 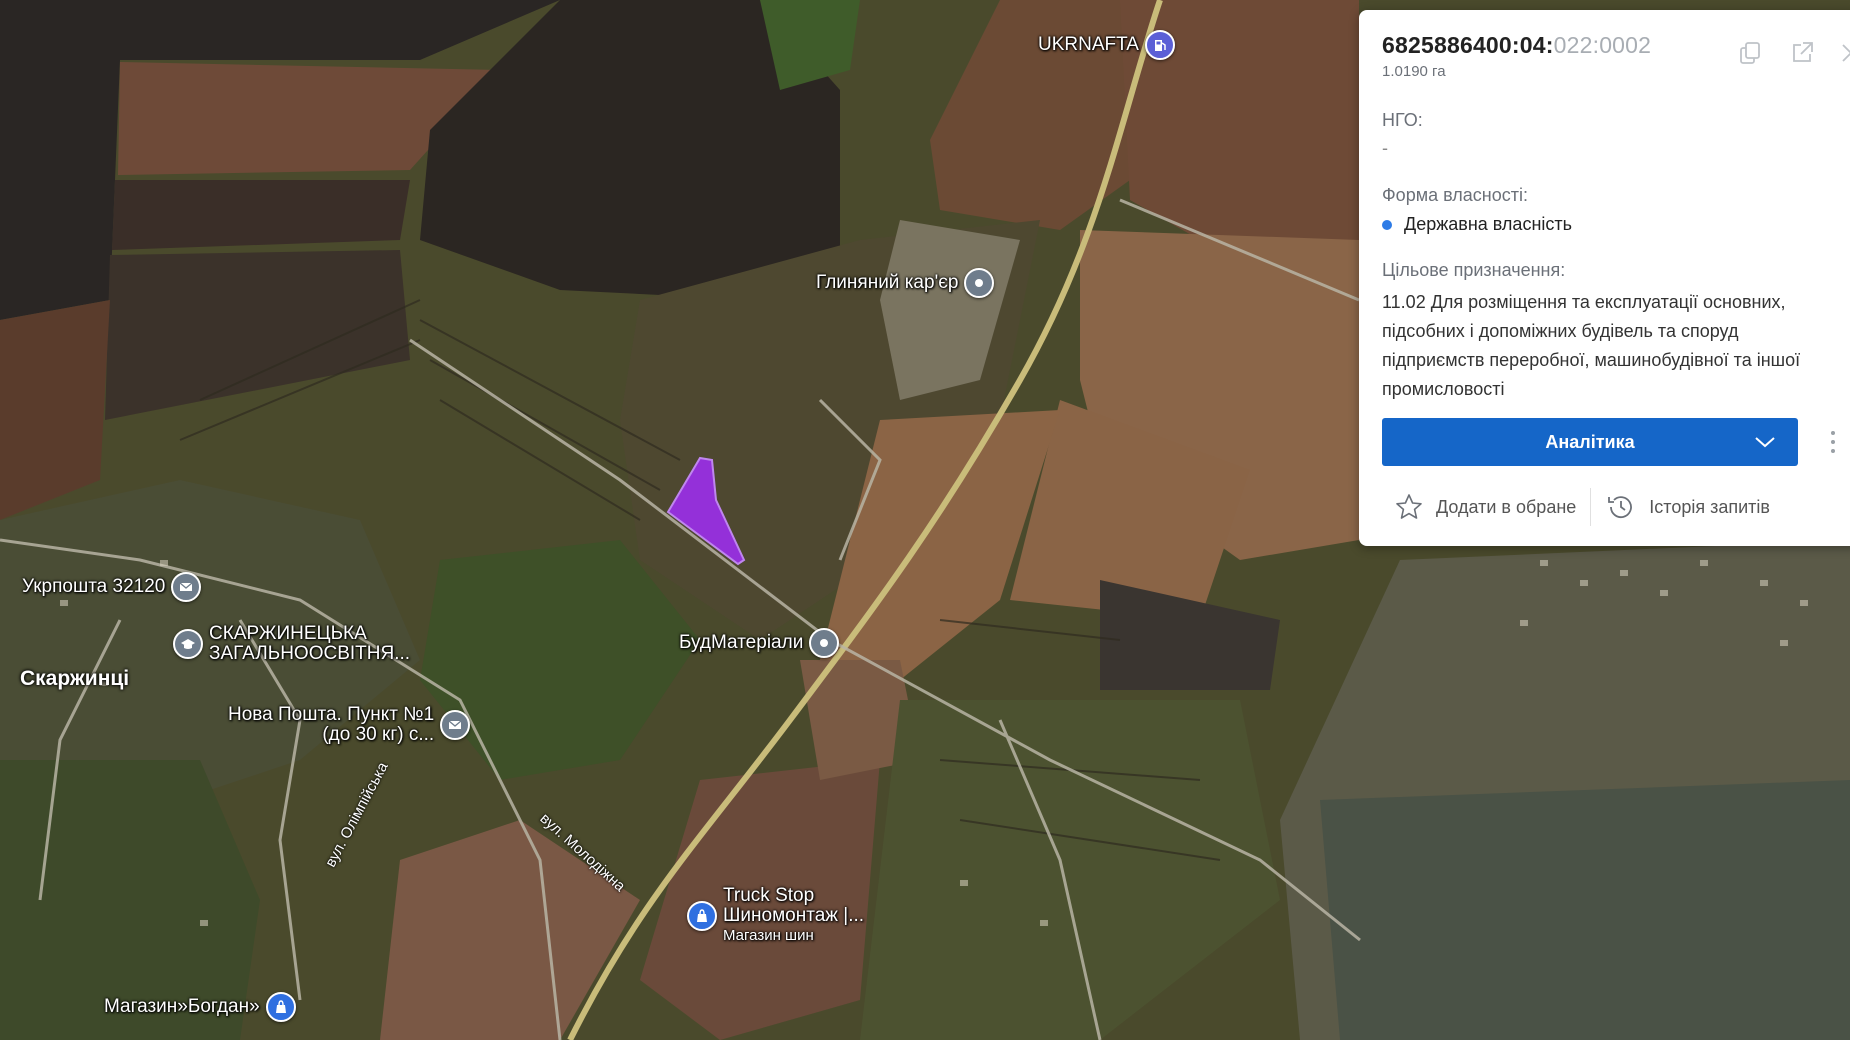 I want to click on parcel-area: 1.0190 га, so click(x=1414, y=71).